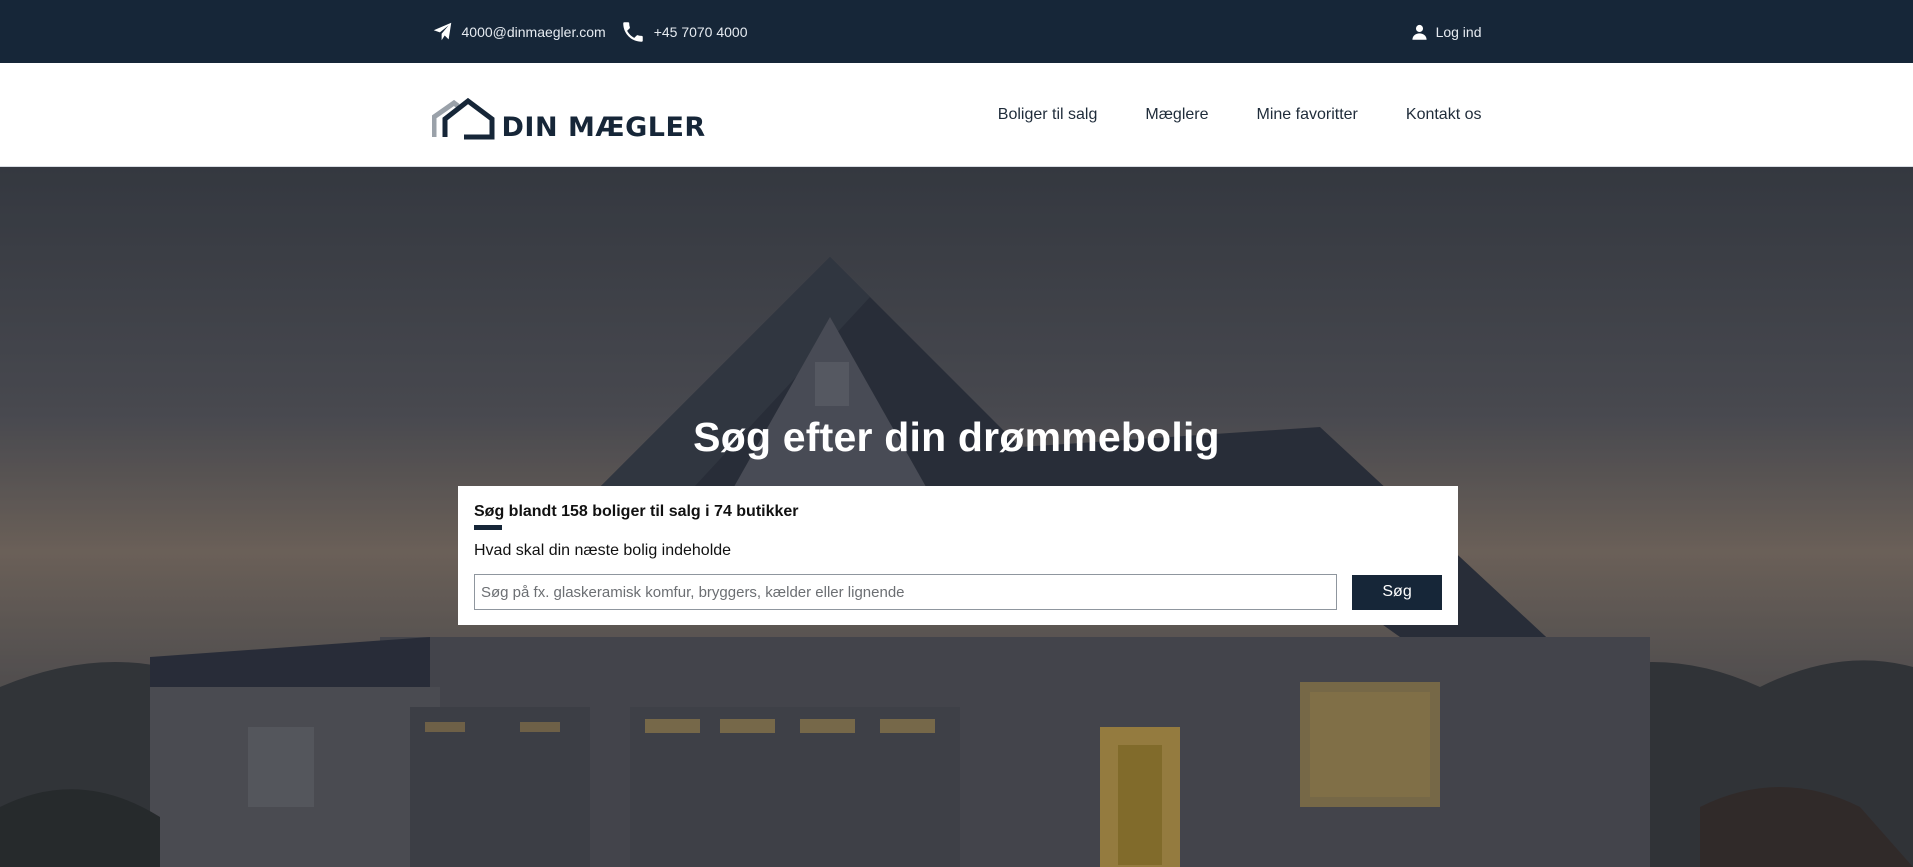 The height and width of the screenshot is (867, 1913). What do you see at coordinates (603, 127) in the screenshot?
I see `logo-text: DIN MÆGLER` at bounding box center [603, 127].